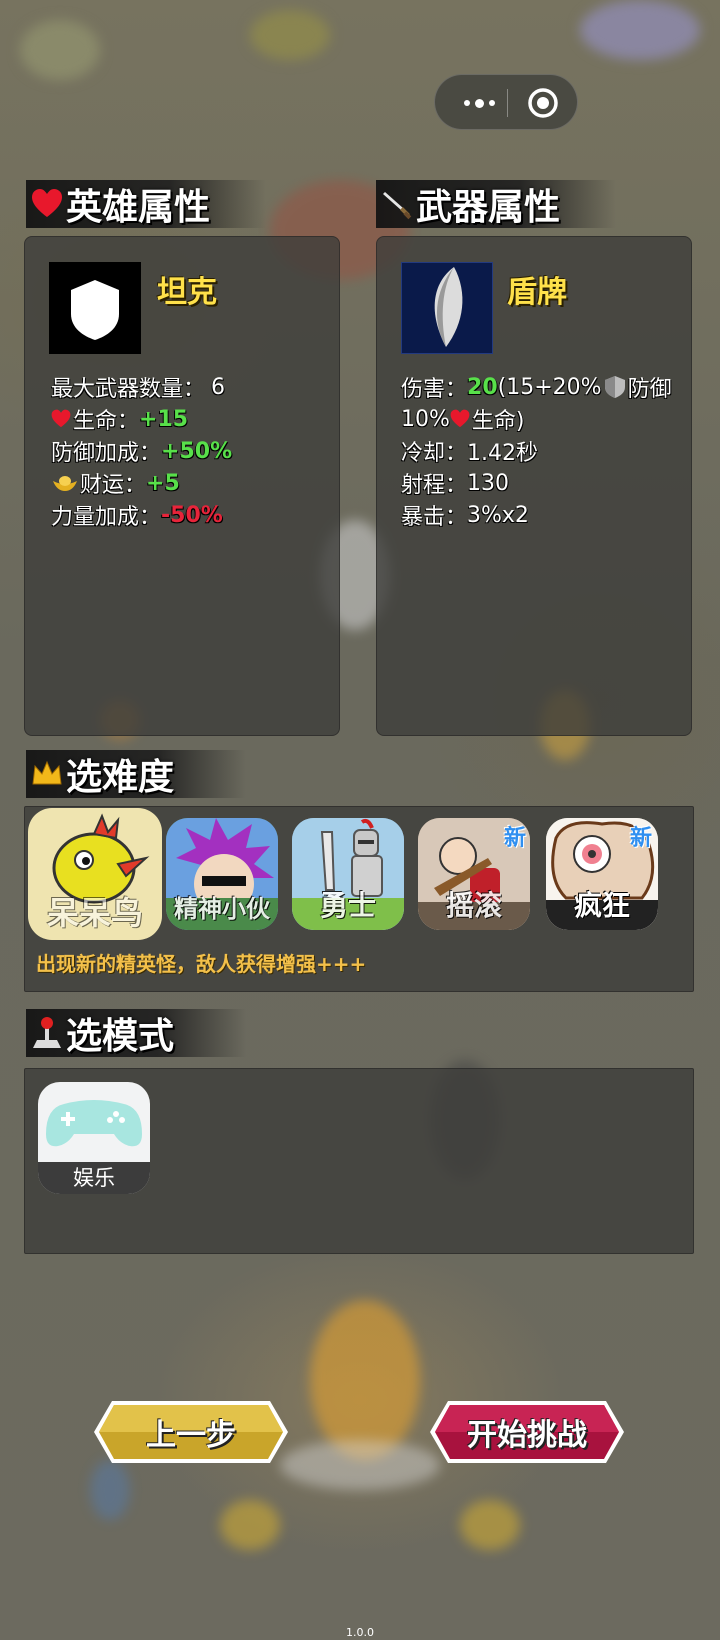  What do you see at coordinates (201, 964) in the screenshot?
I see `difficulty-hint: 出现新的精英怪，敌人获得增强+++` at bounding box center [201, 964].